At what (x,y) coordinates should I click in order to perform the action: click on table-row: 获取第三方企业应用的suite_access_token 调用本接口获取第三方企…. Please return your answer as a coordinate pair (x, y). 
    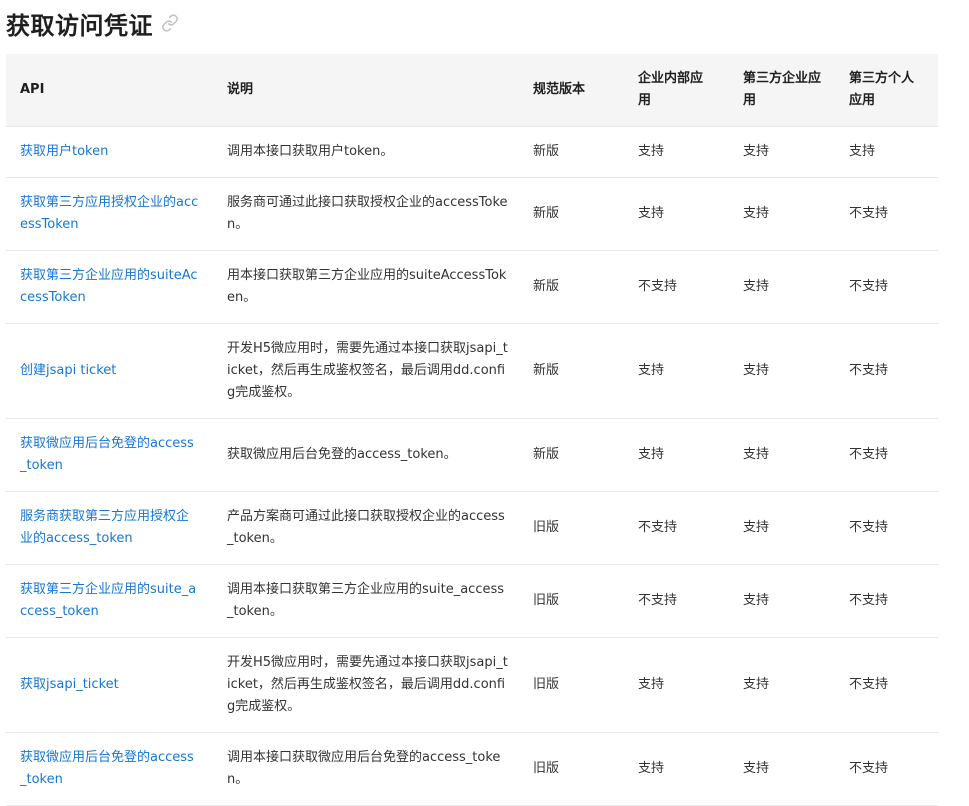
    Looking at the image, I should click on (472, 601).